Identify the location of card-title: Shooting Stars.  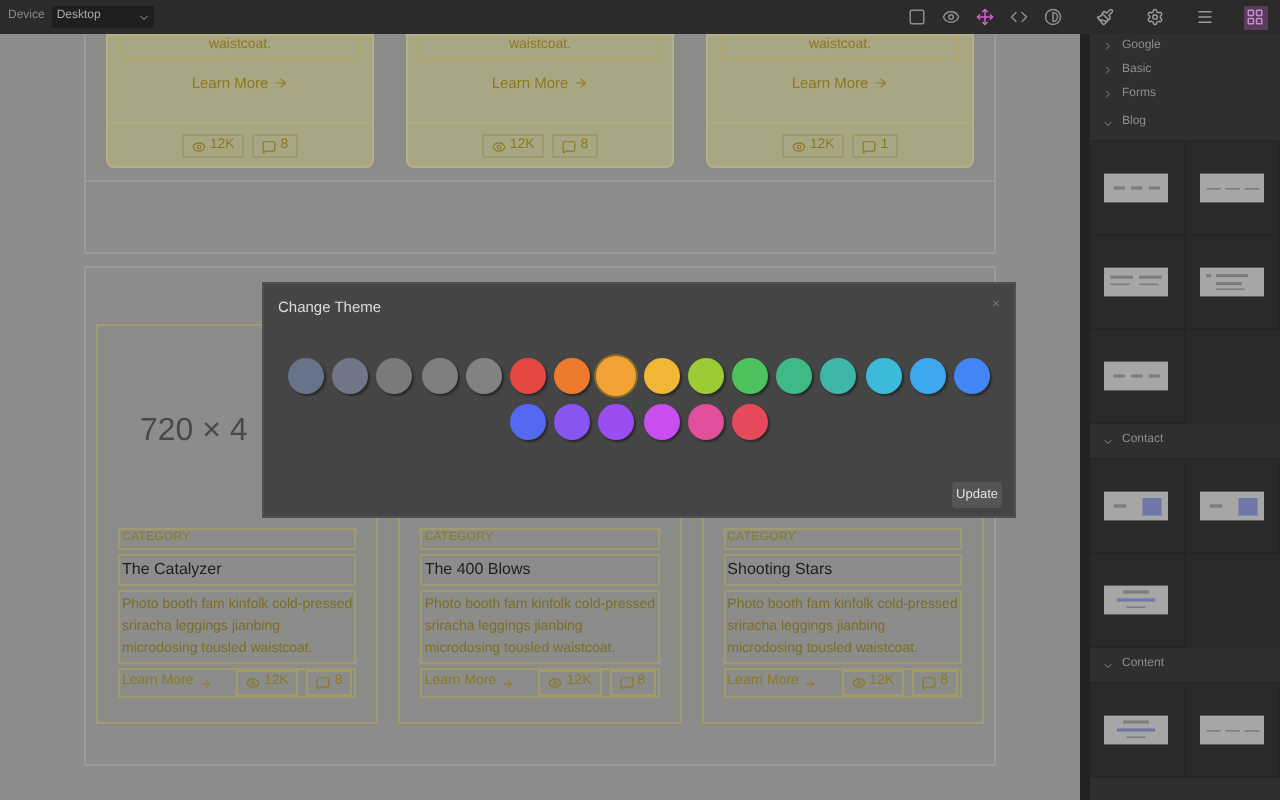
(842, 570).